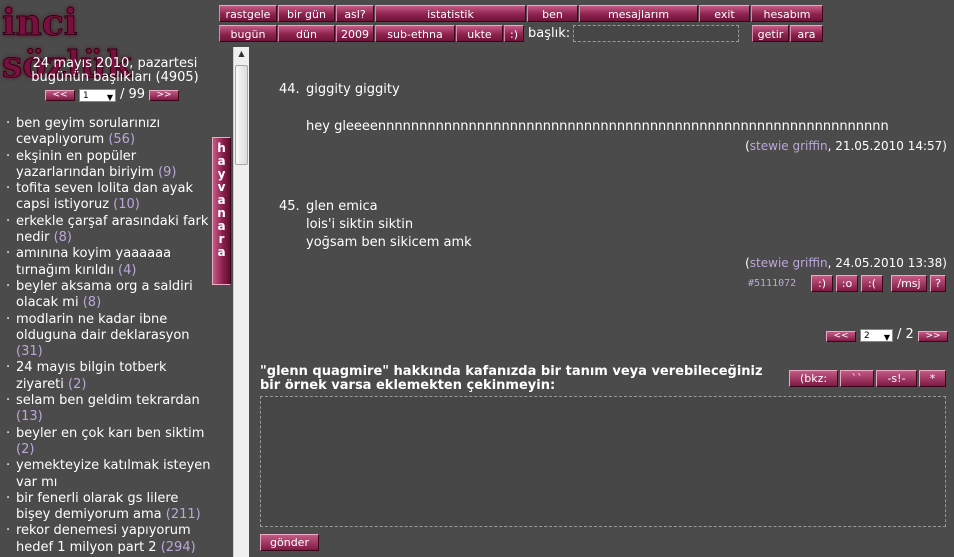 The height and width of the screenshot is (557, 954). I want to click on hayvan-ara-tab: hayvanara, so click(221, 211).